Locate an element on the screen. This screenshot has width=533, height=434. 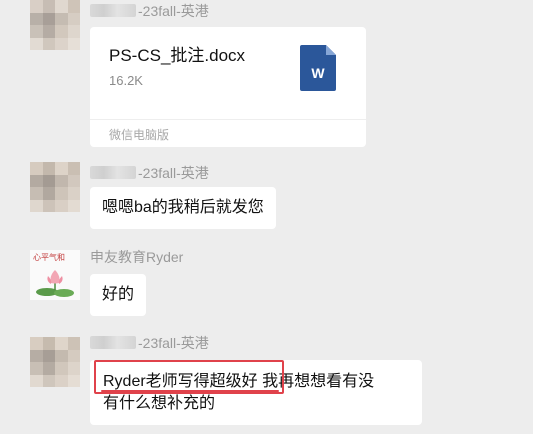
message-text-line: 有什么想补充的 is located at coordinates (159, 403).